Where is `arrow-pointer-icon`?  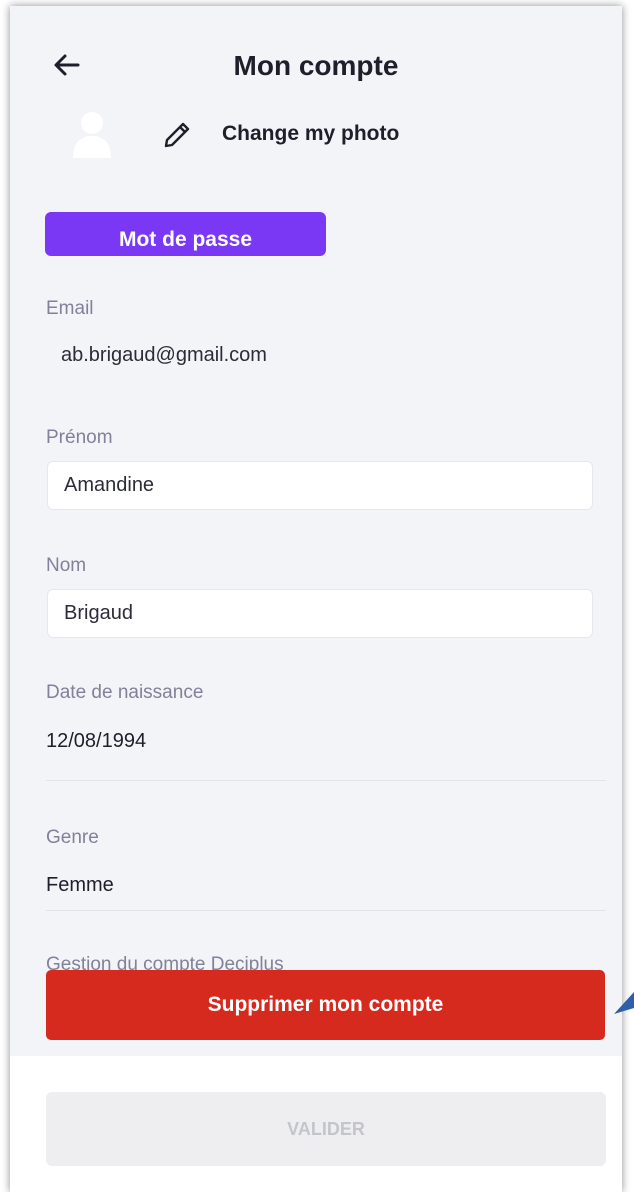
arrow-pointer-icon is located at coordinates (624, 1003).